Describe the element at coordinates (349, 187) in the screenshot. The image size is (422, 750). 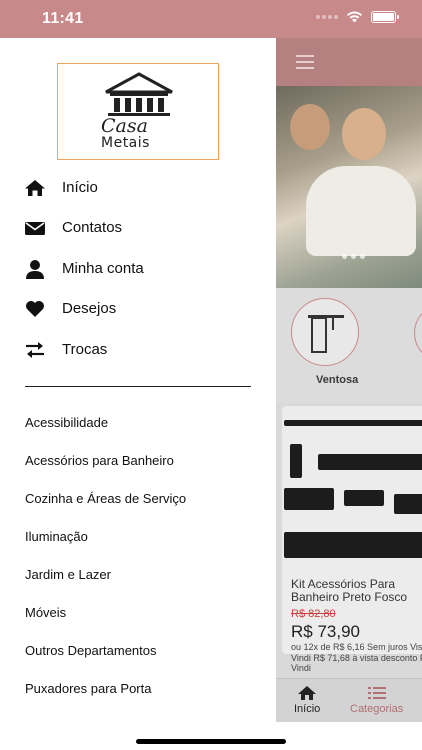
I see `hero-banner` at that location.